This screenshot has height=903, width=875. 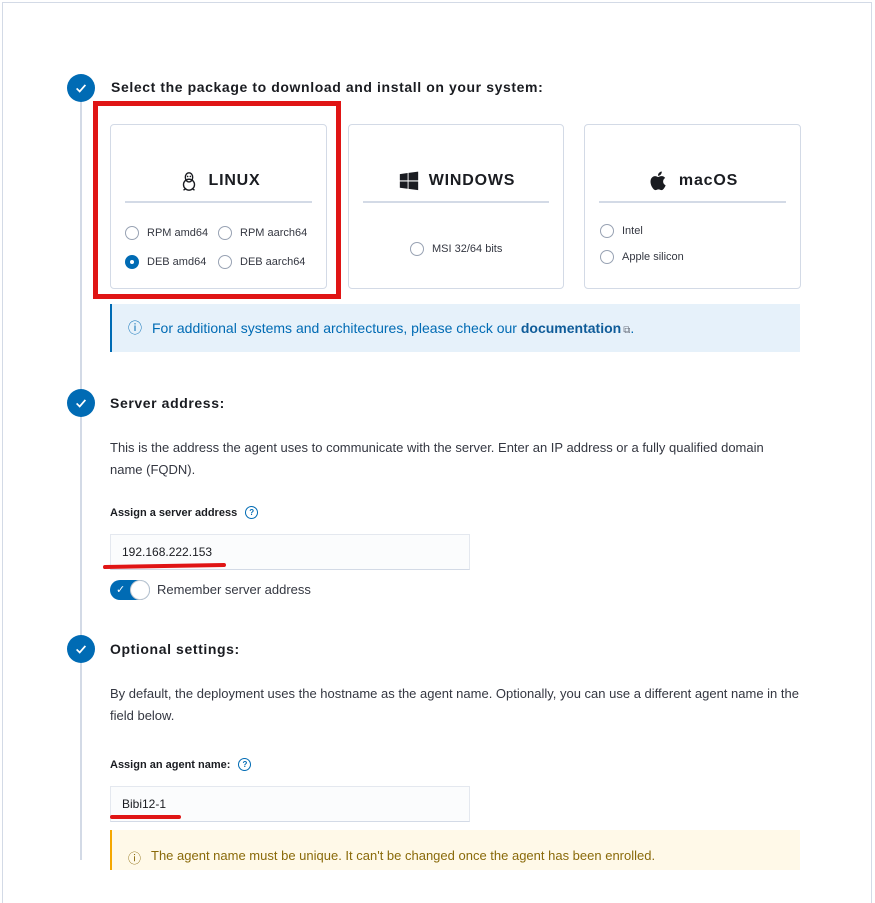 I want to click on agent-name-label: Assign an agent name: ?, so click(x=181, y=764).